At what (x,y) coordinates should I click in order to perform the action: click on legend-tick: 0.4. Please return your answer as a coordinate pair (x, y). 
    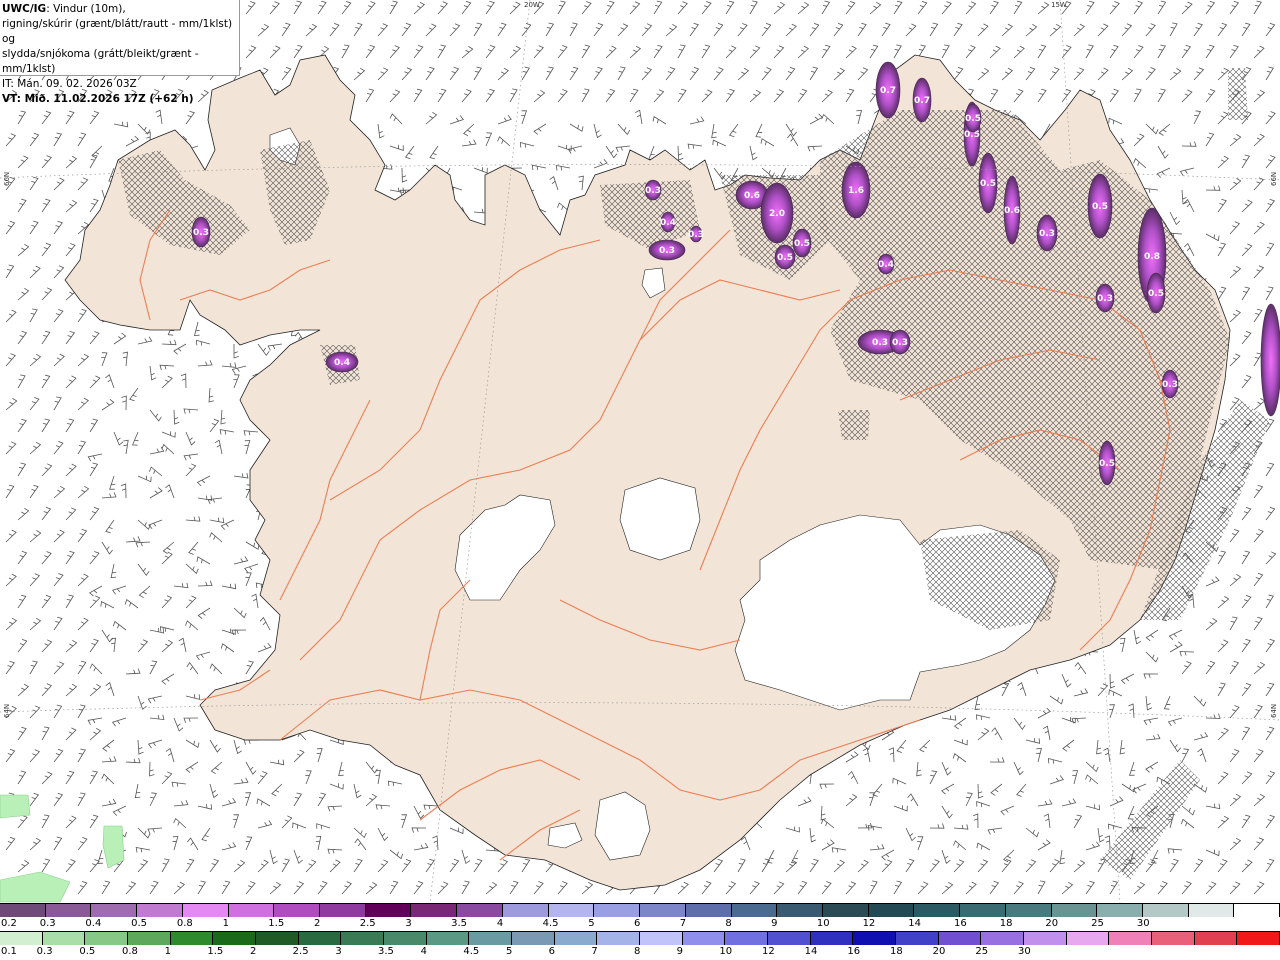
    Looking at the image, I should click on (93, 923).